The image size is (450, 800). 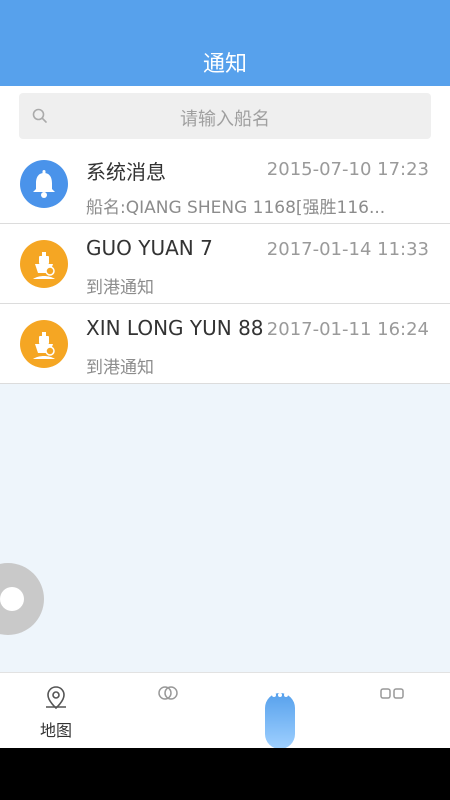 I want to click on bottom-tab-bar: 地图, so click(x=225, y=710).